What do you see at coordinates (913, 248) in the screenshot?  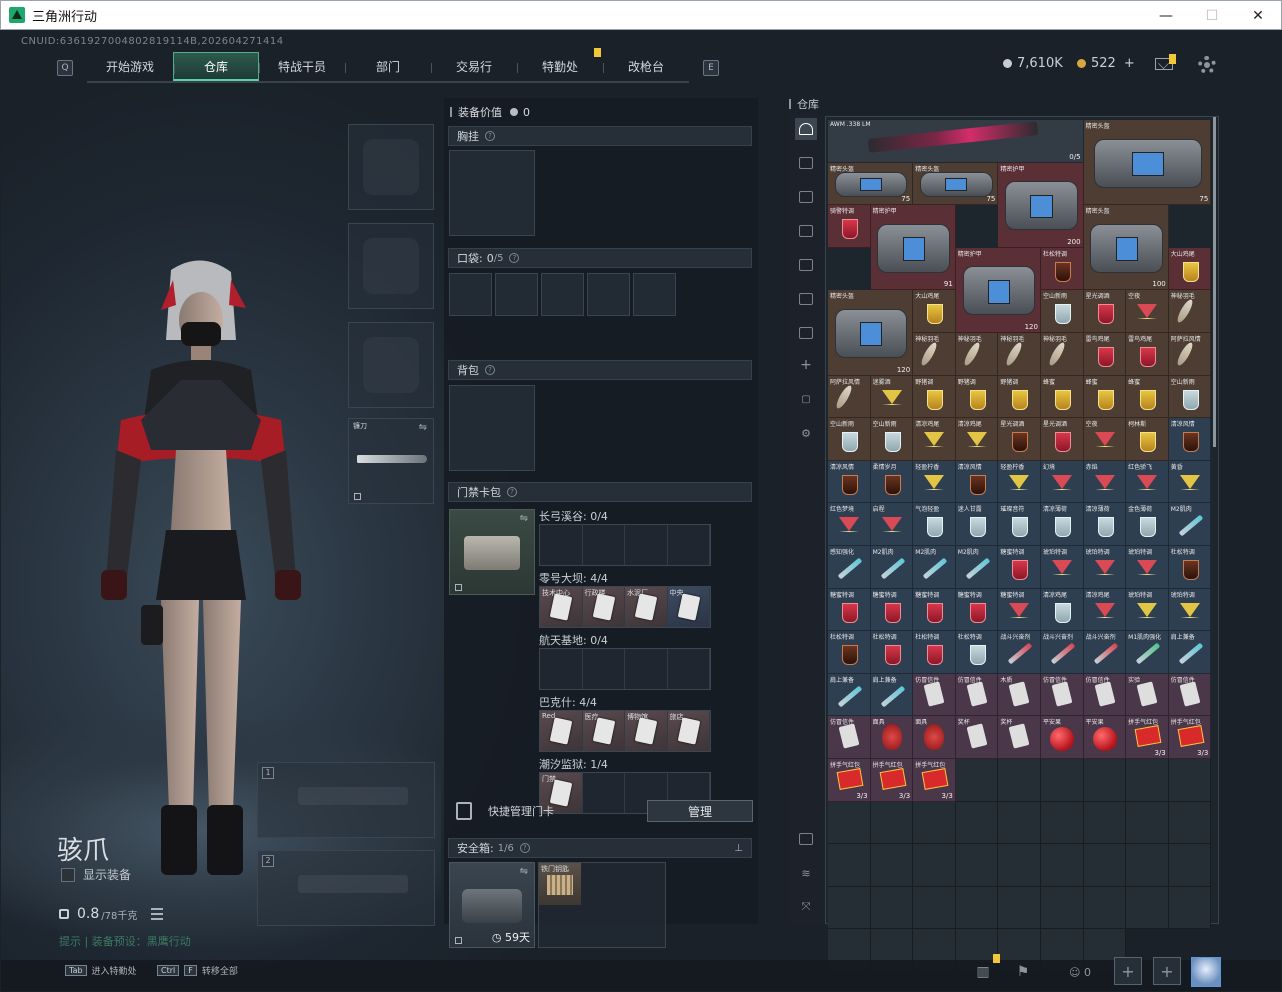 I see `warehouse-item: 精密护甲 91` at bounding box center [913, 248].